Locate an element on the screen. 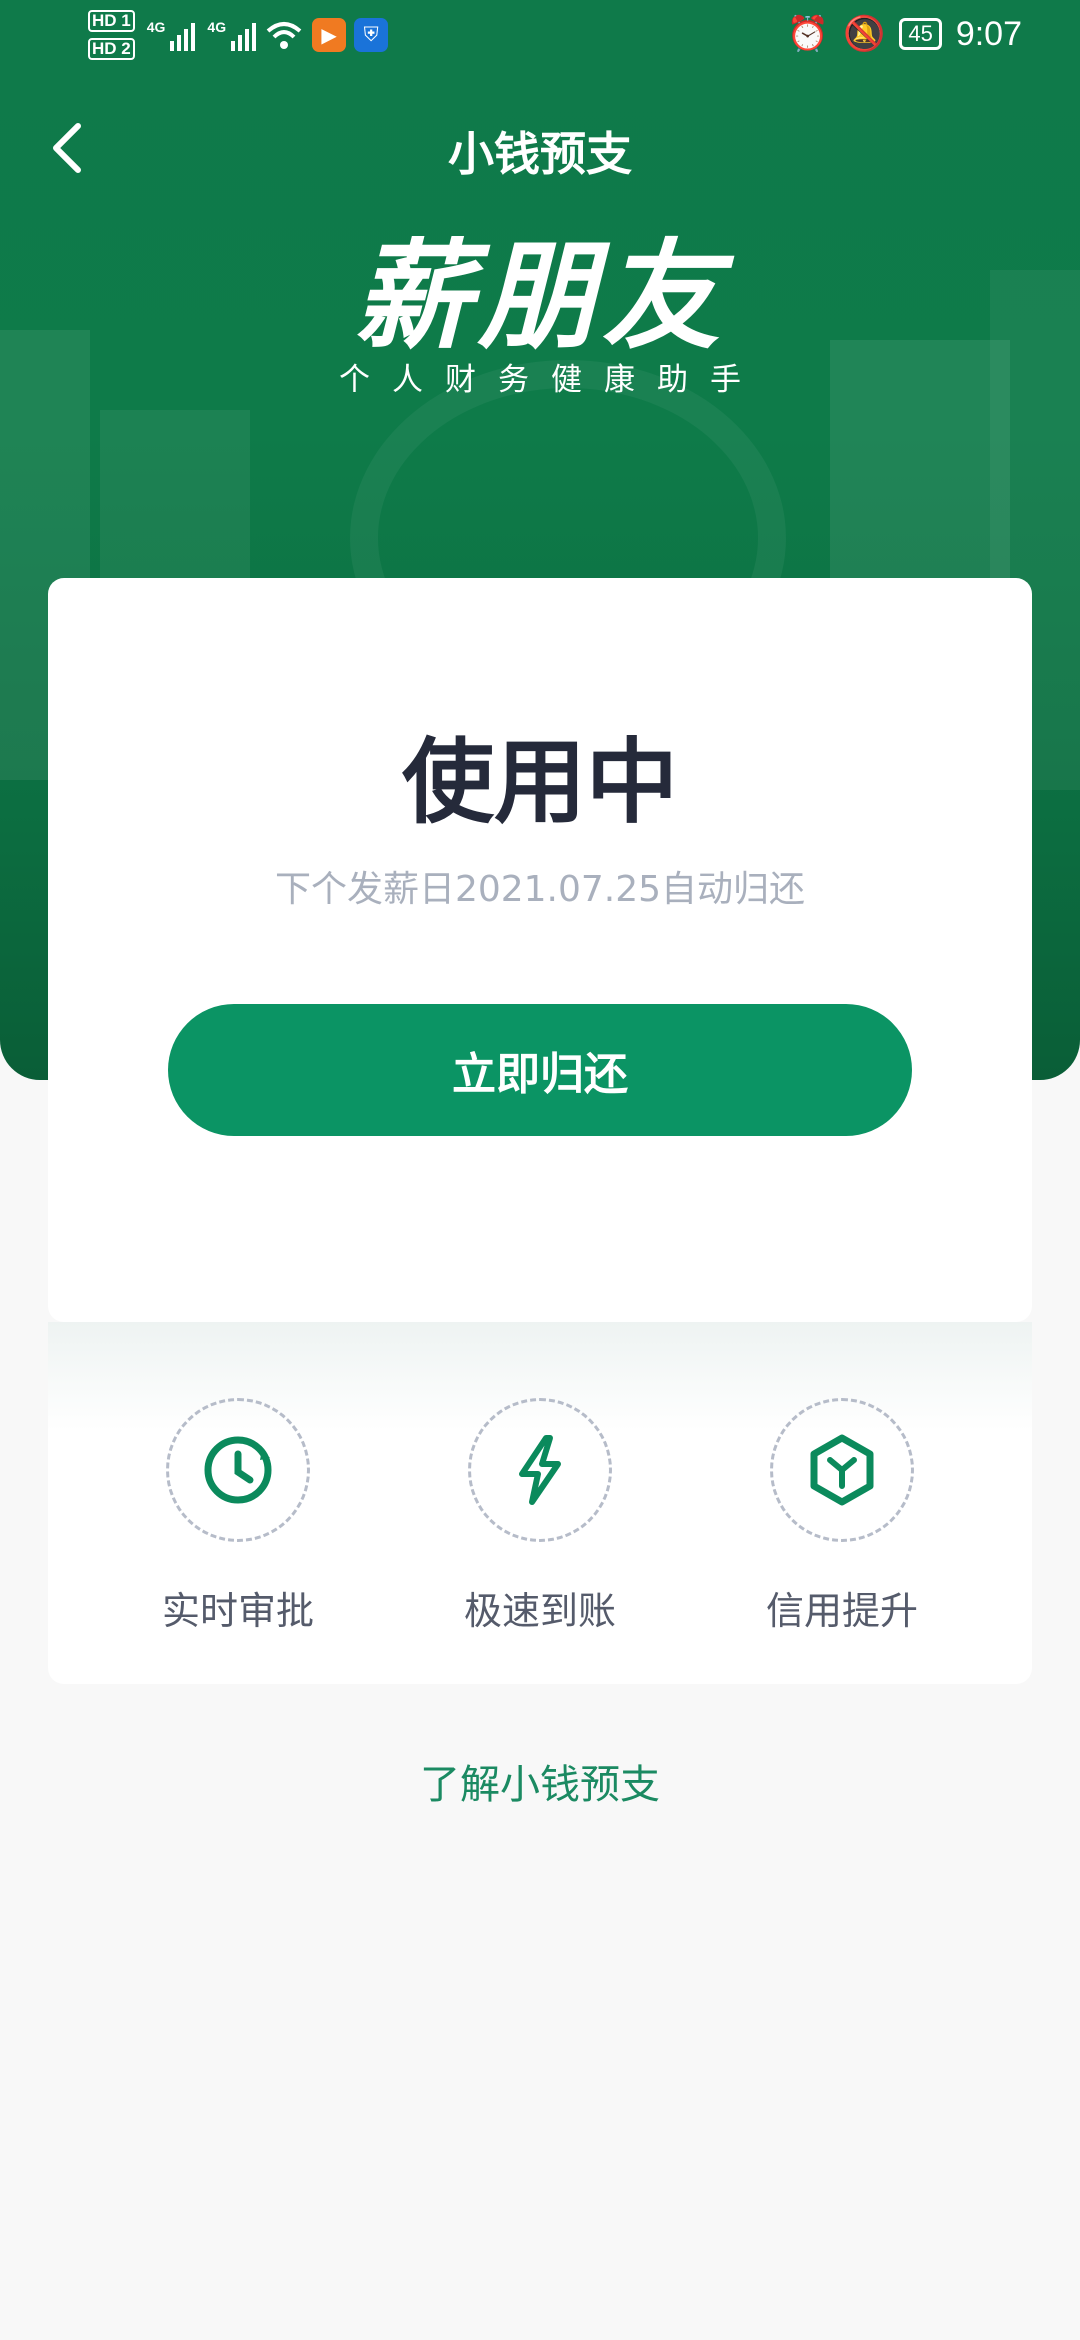 The image size is (1080, 2340). video-app-icon: ▶ is located at coordinates (329, 35).